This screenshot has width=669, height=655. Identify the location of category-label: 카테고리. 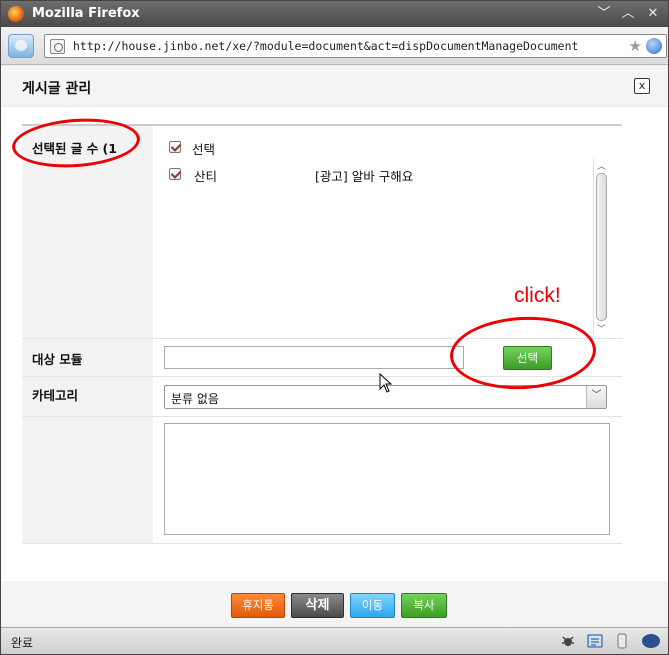
(55, 395).